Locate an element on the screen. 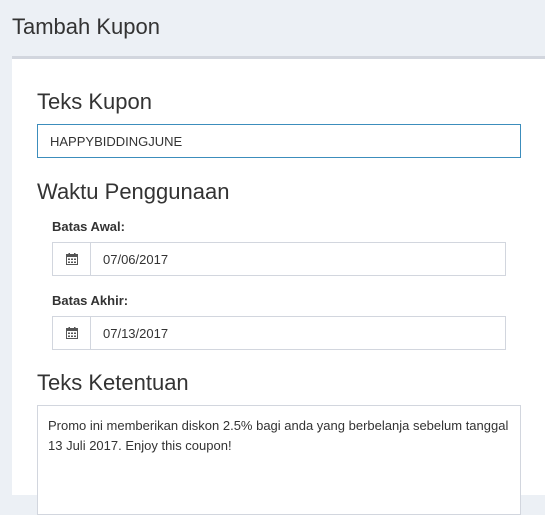 The image size is (545, 515). start-date-input is located at coordinates (298, 259).